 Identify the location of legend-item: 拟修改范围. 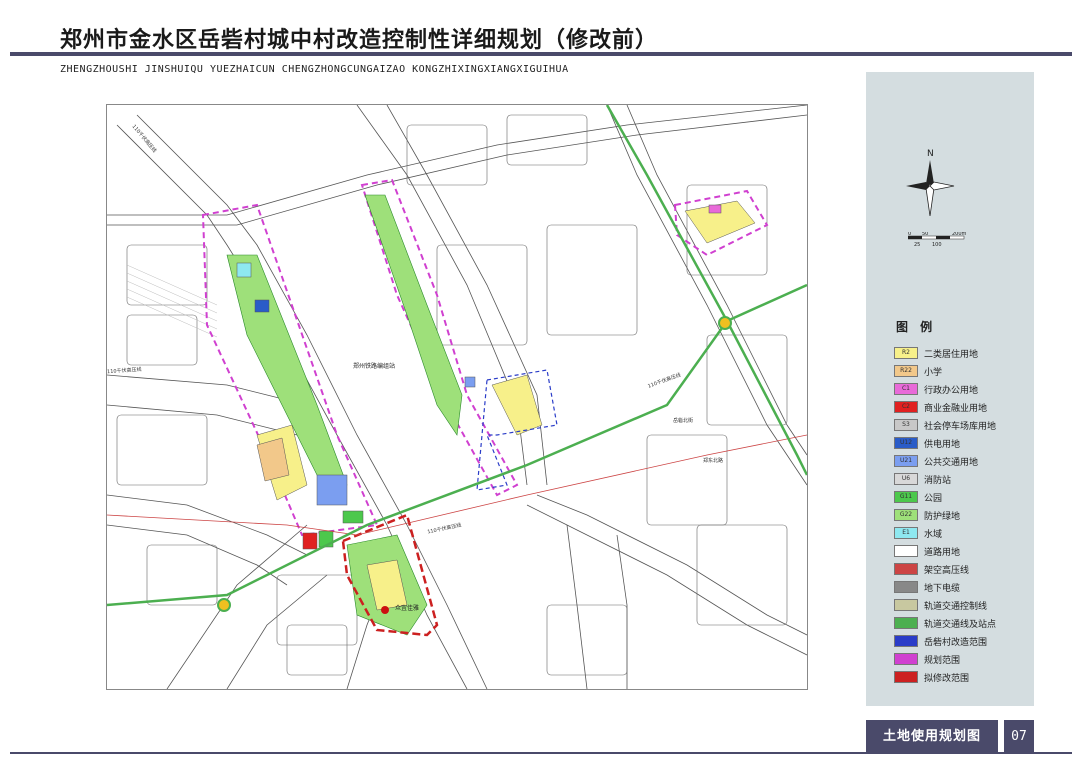
(964, 677).